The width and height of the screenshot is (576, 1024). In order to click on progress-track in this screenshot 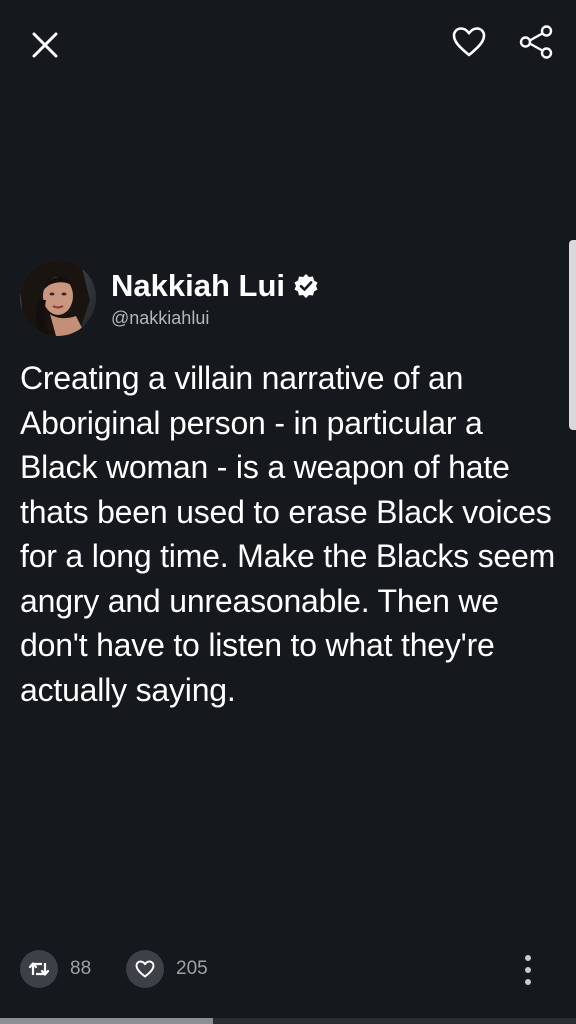, I will do `click(288, 1021)`.